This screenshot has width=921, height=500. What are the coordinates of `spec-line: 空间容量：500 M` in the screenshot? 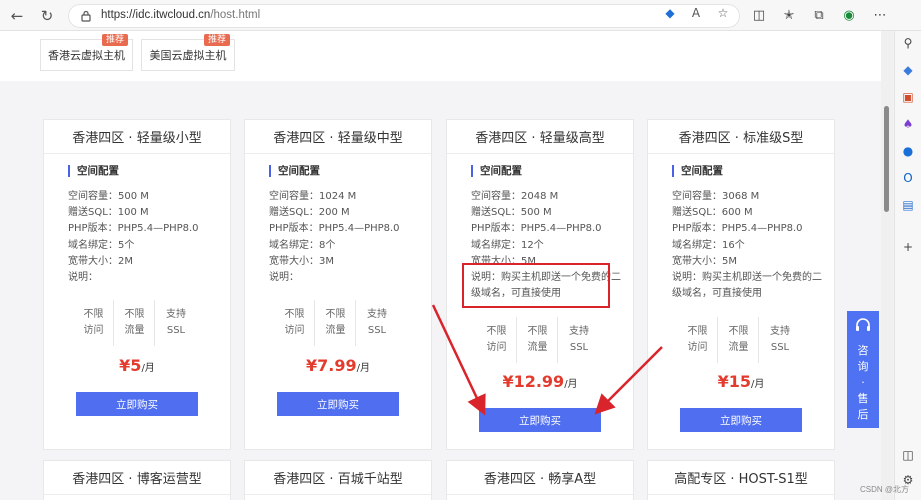 It's located at (108, 196).